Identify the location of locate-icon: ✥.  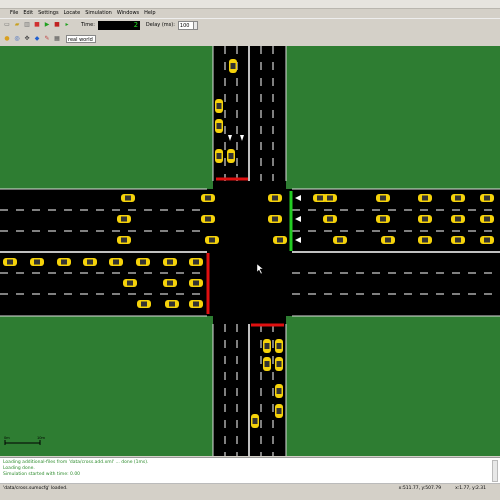
(27, 39).